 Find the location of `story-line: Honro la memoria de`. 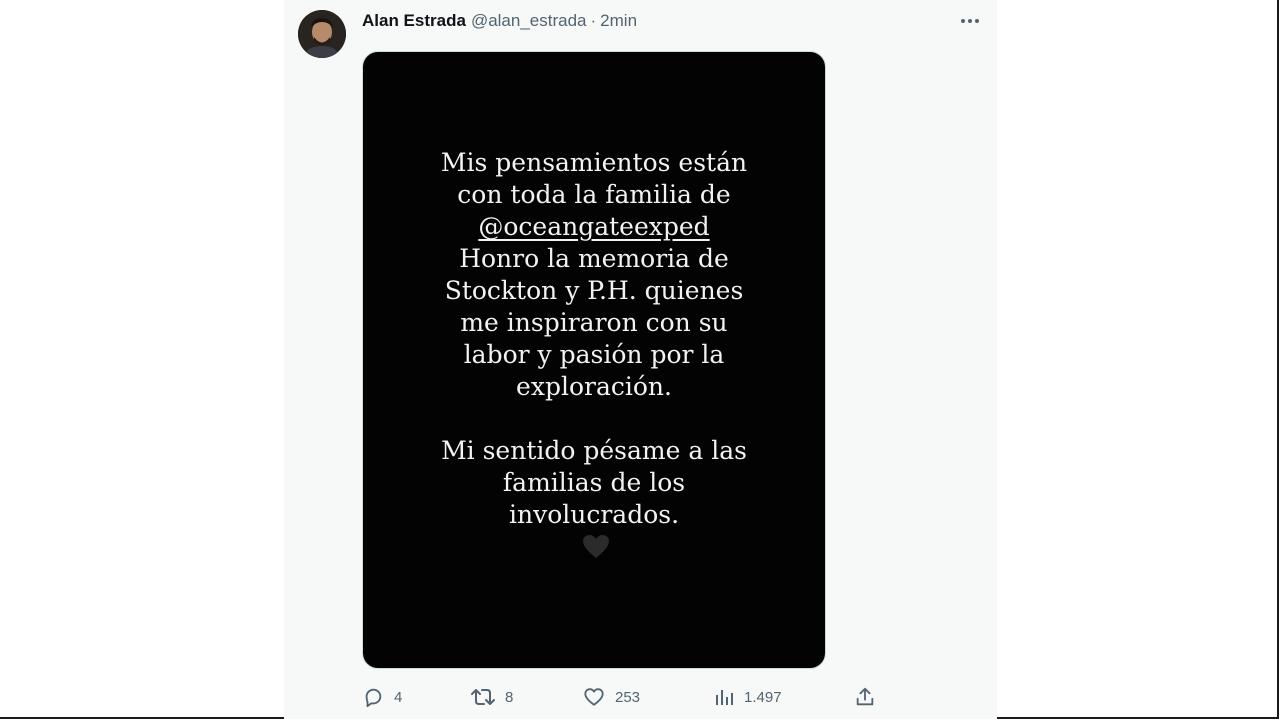

story-line: Honro la memoria de is located at coordinates (594, 258).